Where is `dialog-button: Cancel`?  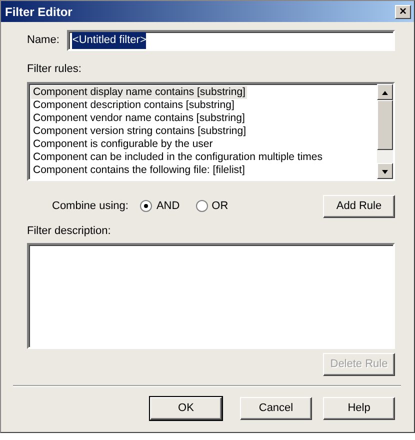
dialog-button: Cancel is located at coordinates (276, 408).